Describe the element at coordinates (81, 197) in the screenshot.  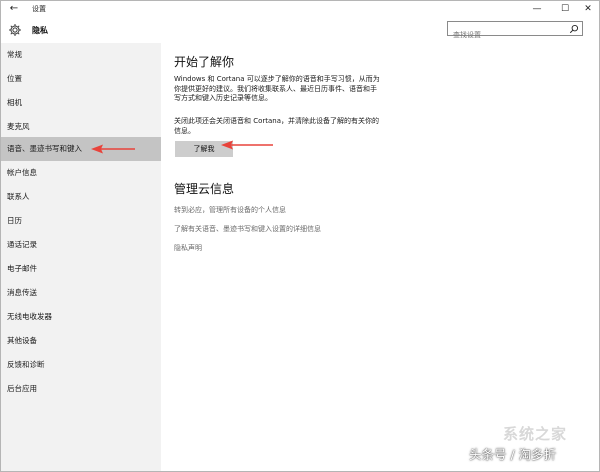
I see `sidebar-item-contacts: 联系人` at that location.